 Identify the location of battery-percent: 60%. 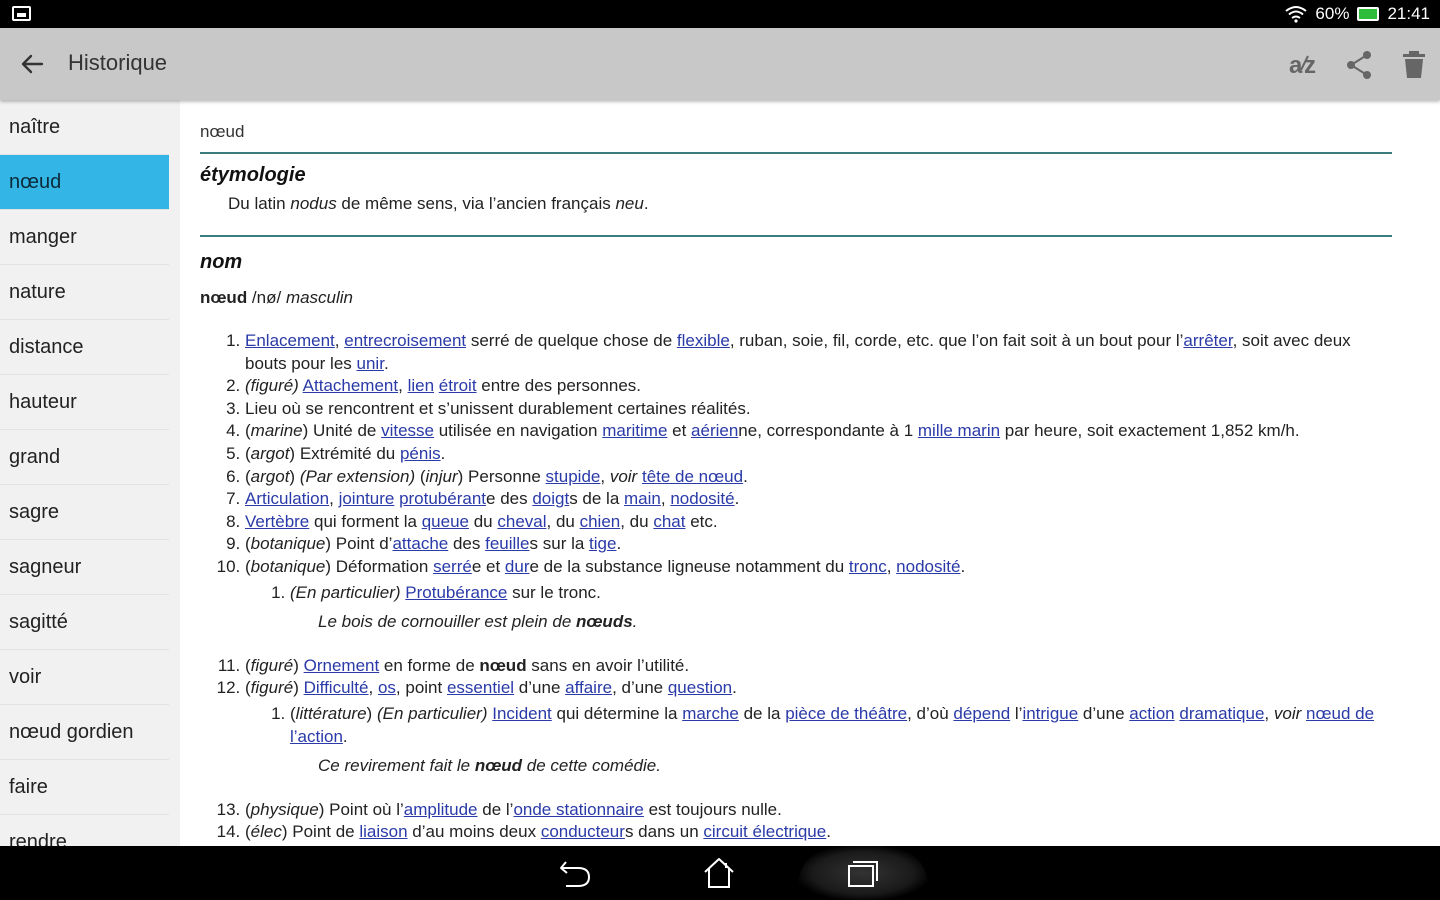
(1332, 13).